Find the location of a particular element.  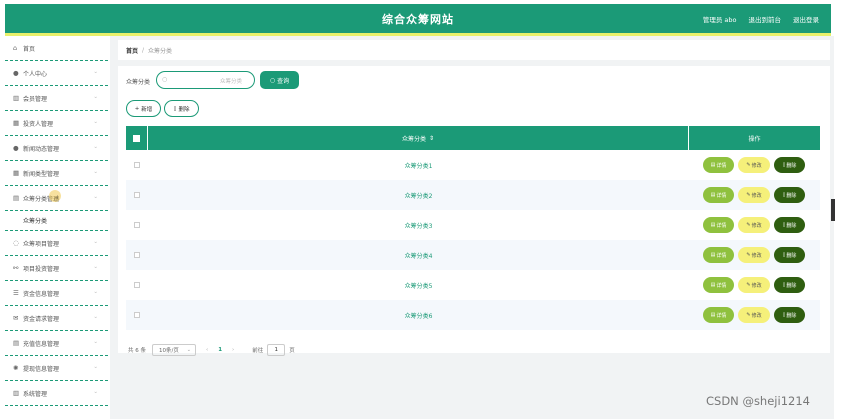

watermark: CSDN @sheji1214 is located at coordinates (758, 401).